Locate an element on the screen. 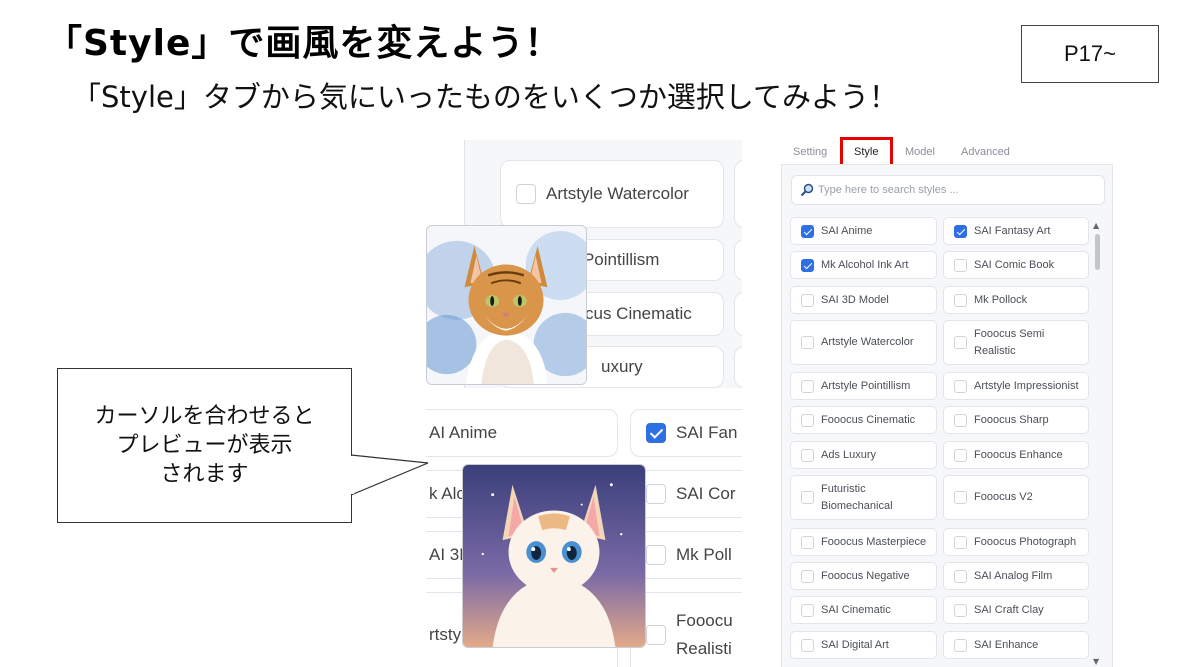 The width and height of the screenshot is (1200, 667). tab-model: Model is located at coordinates (920, 152).